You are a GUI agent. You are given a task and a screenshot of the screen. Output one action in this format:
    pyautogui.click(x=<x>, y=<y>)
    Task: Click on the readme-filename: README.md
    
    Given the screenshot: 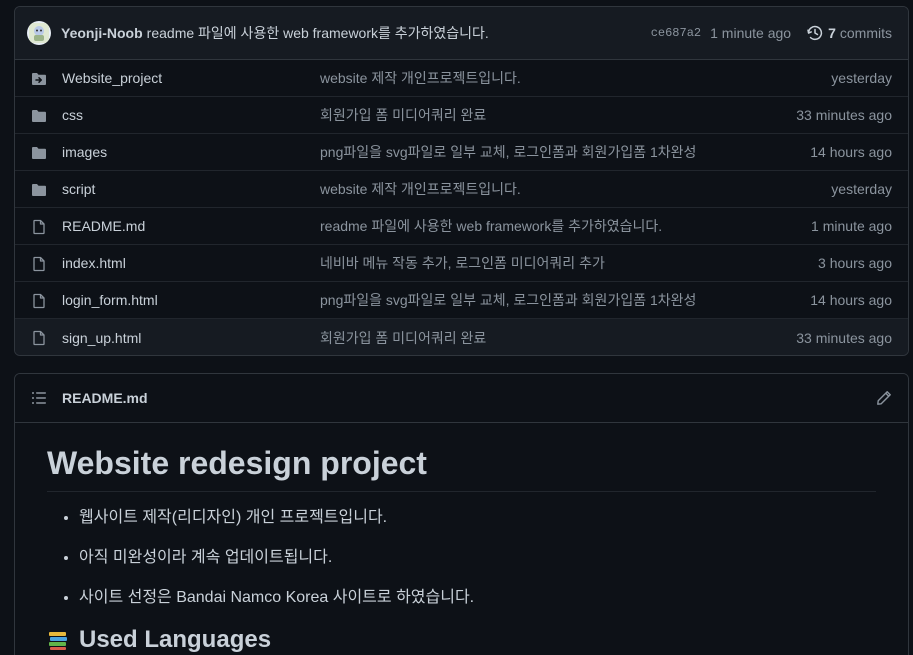 What is the action you would take?
    pyautogui.click(x=105, y=398)
    